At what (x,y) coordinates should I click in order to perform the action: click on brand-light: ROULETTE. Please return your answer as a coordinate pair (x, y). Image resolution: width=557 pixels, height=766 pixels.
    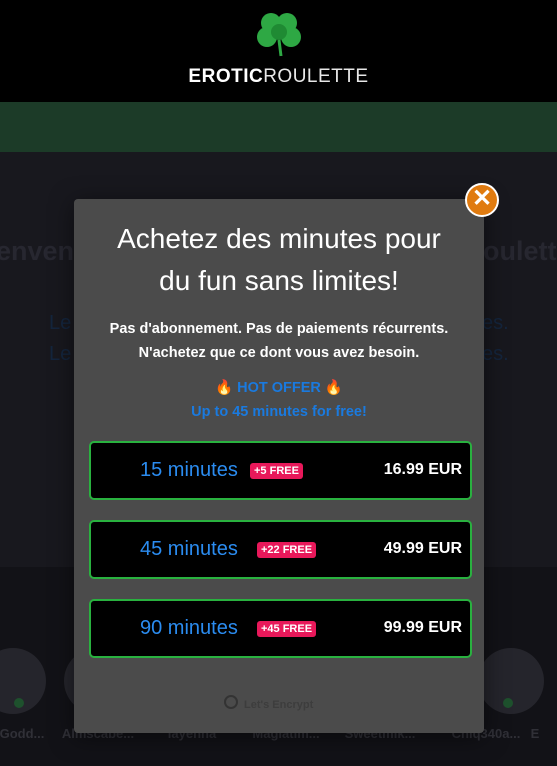
    Looking at the image, I should click on (316, 76).